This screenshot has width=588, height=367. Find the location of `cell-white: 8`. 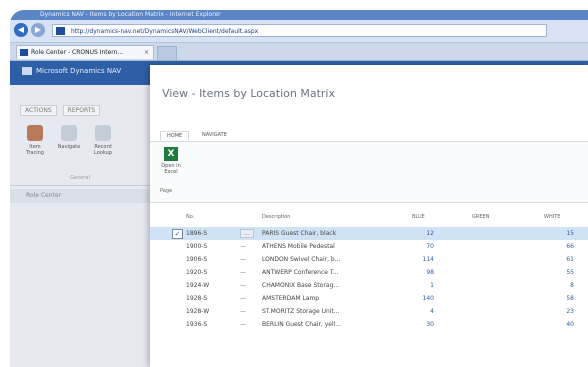

cell-white: 8 is located at coordinates (572, 285).